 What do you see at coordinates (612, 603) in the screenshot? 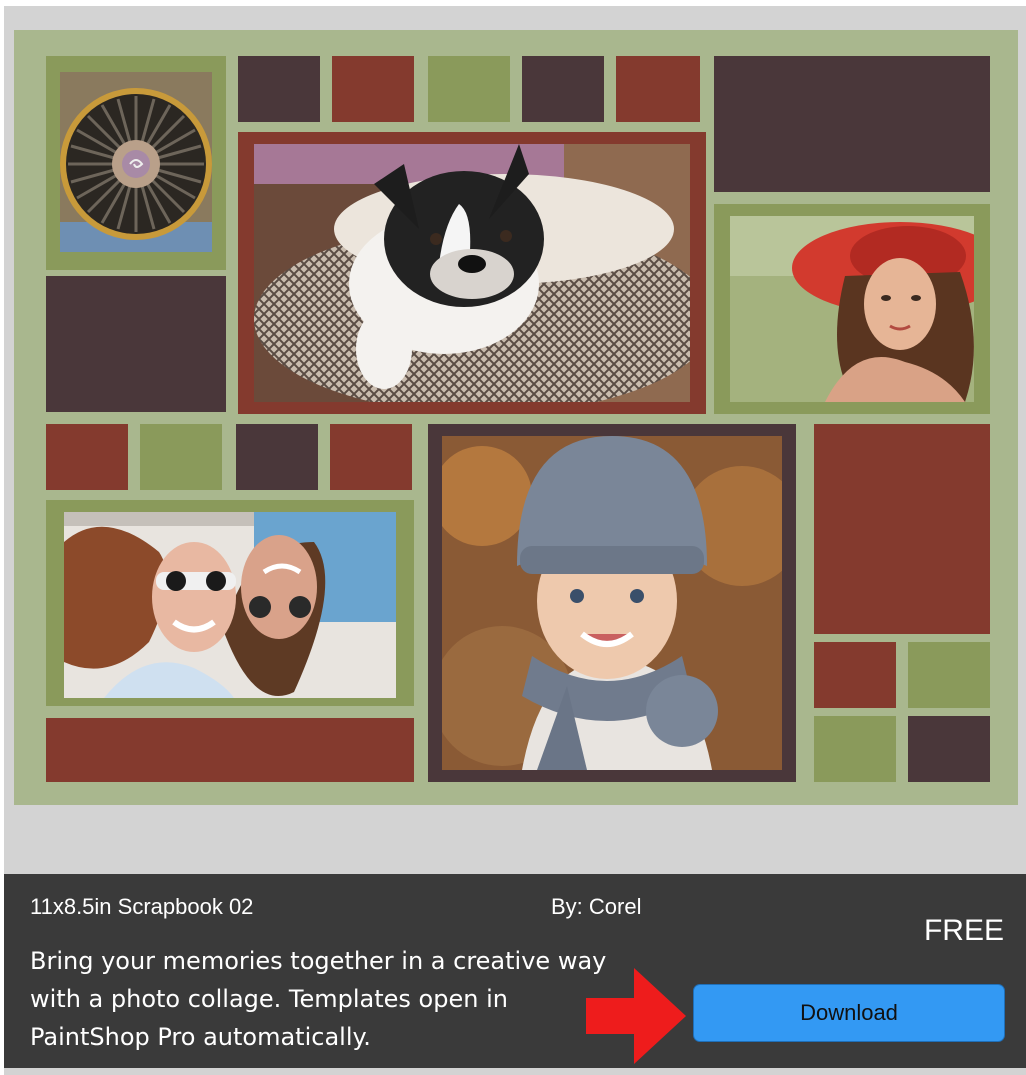
I see `photo-child` at bounding box center [612, 603].